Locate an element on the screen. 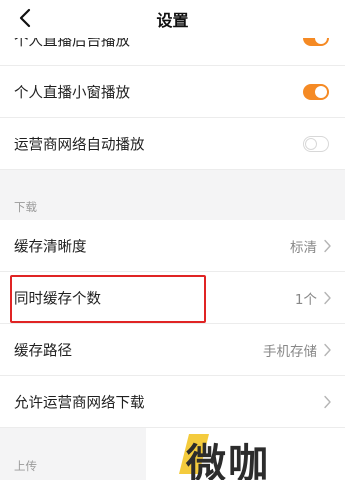 This screenshot has width=345, height=480. row-concurrent-cache-count: 同时缓存个数 1个 is located at coordinates (172, 298).